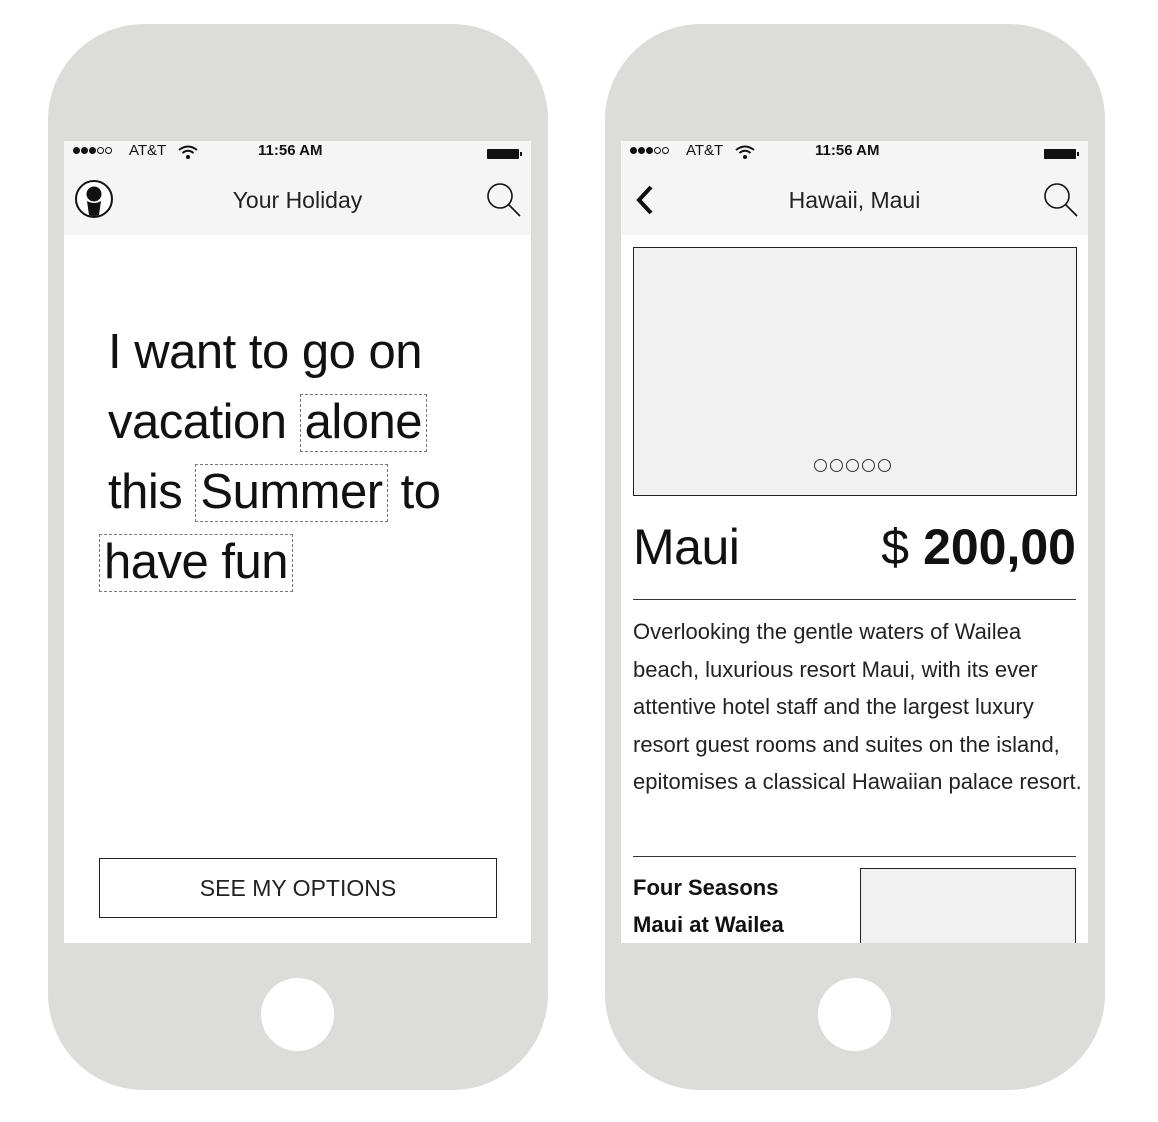 The height and width of the screenshot is (1122, 1158). Describe the element at coordinates (895, 547) in the screenshot. I see `price-currency: $` at that location.